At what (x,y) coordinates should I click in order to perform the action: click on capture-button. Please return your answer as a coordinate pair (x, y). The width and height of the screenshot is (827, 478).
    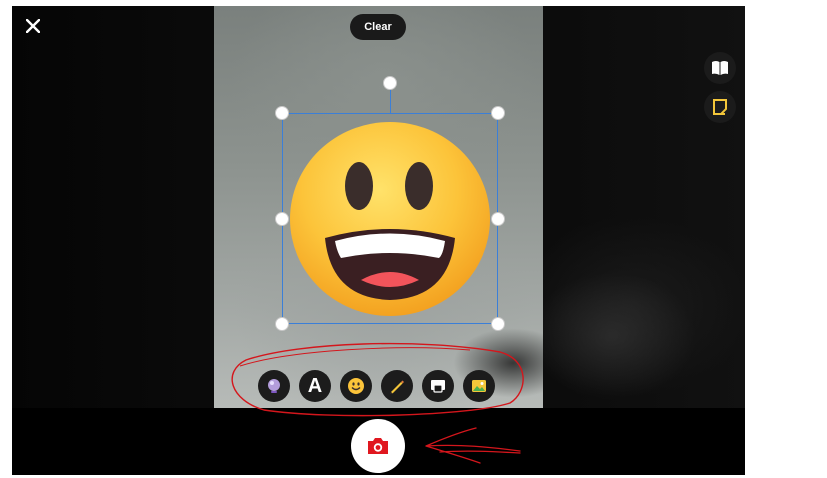
    Looking at the image, I should click on (378, 446).